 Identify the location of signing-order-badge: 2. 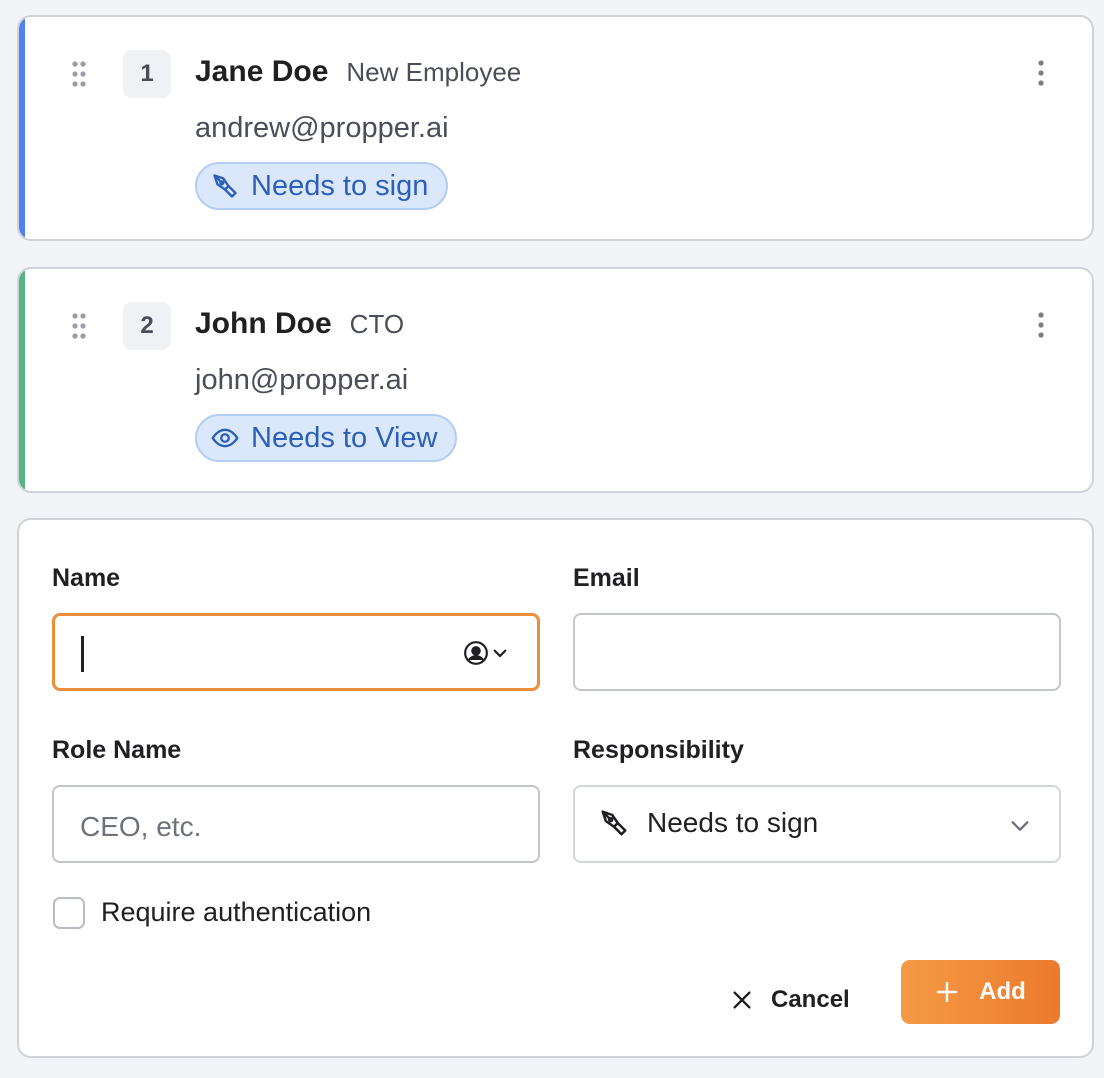
(147, 326).